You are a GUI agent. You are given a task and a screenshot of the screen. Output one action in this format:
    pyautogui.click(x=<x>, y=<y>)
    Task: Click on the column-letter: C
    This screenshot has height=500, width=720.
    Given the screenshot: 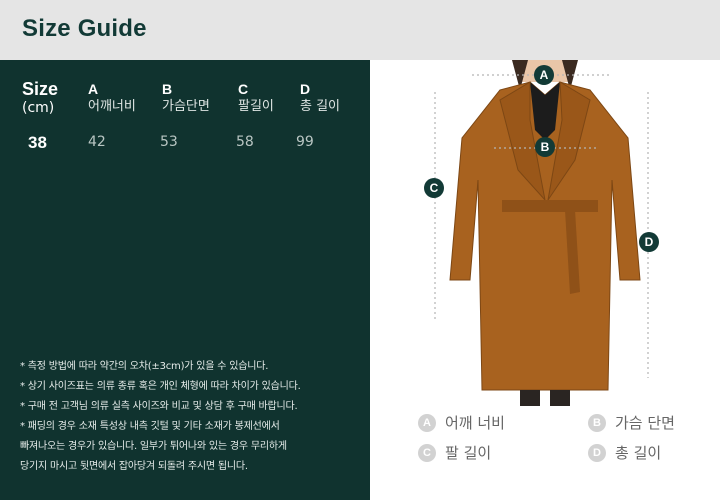 What is the action you would take?
    pyautogui.click(x=243, y=89)
    